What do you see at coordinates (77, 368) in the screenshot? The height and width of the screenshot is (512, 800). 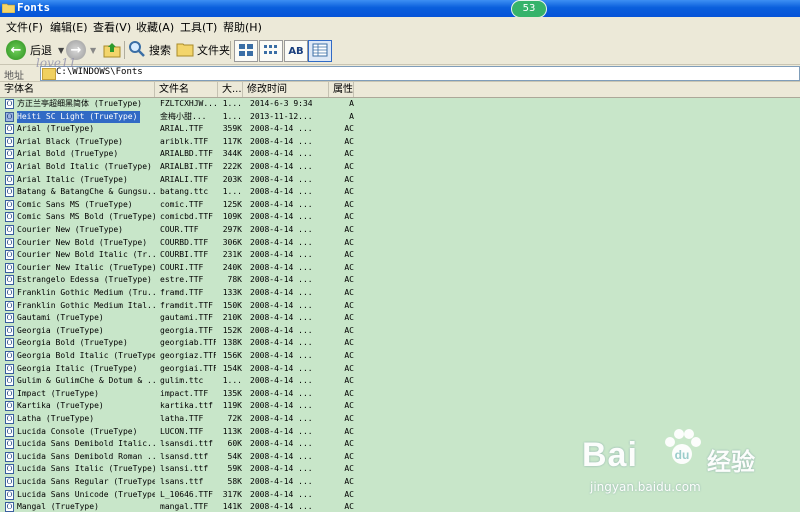 I see `font-name-cell: Georgia Italic (TrueType)` at bounding box center [77, 368].